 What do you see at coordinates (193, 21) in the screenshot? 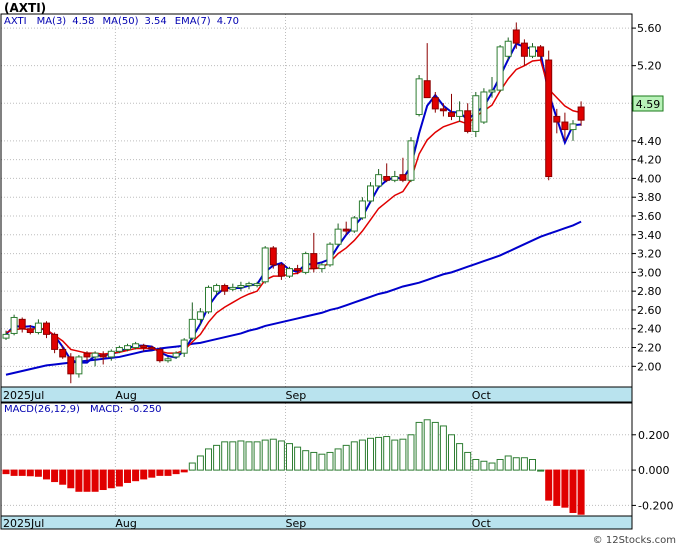
I see `legend-label: EMA(7)` at bounding box center [193, 21].